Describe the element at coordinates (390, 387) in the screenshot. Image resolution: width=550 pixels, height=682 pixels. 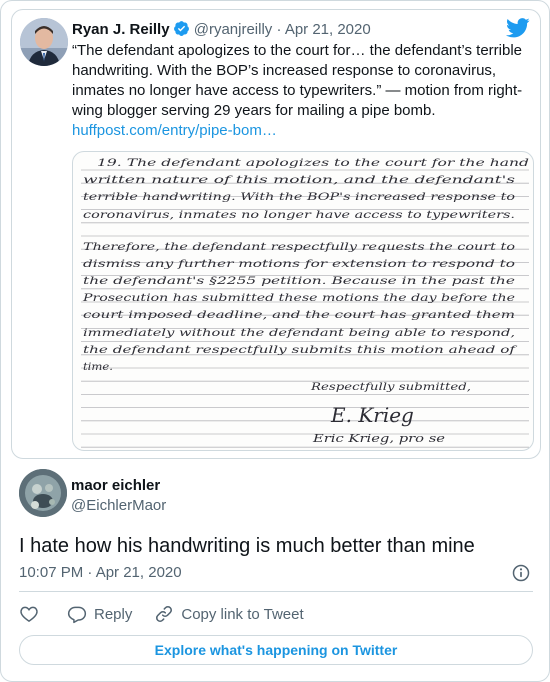
I see `closing-text: Respectfully submitted,` at that location.